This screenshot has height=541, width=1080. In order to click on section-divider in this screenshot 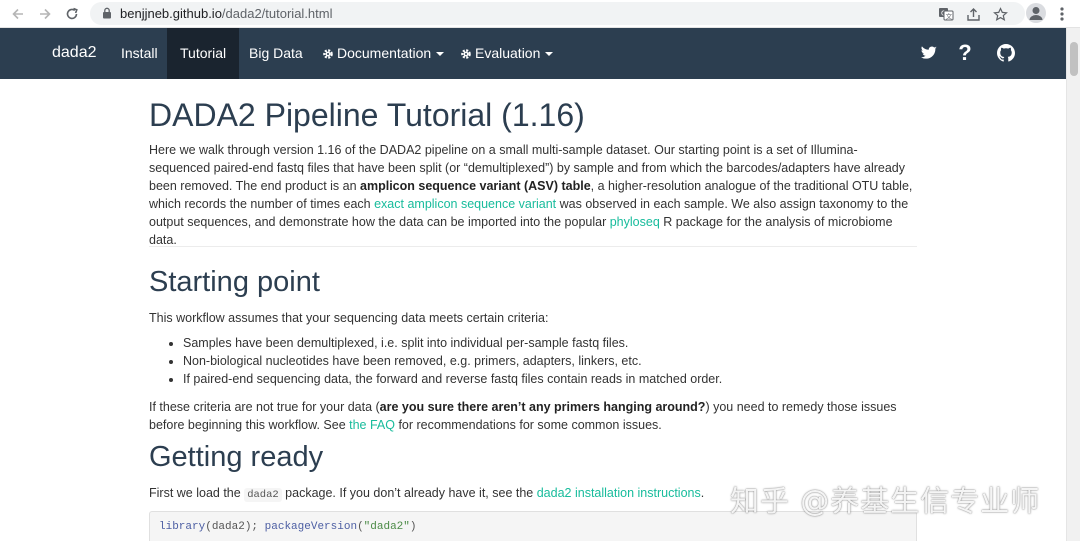, I will do `click(533, 246)`.